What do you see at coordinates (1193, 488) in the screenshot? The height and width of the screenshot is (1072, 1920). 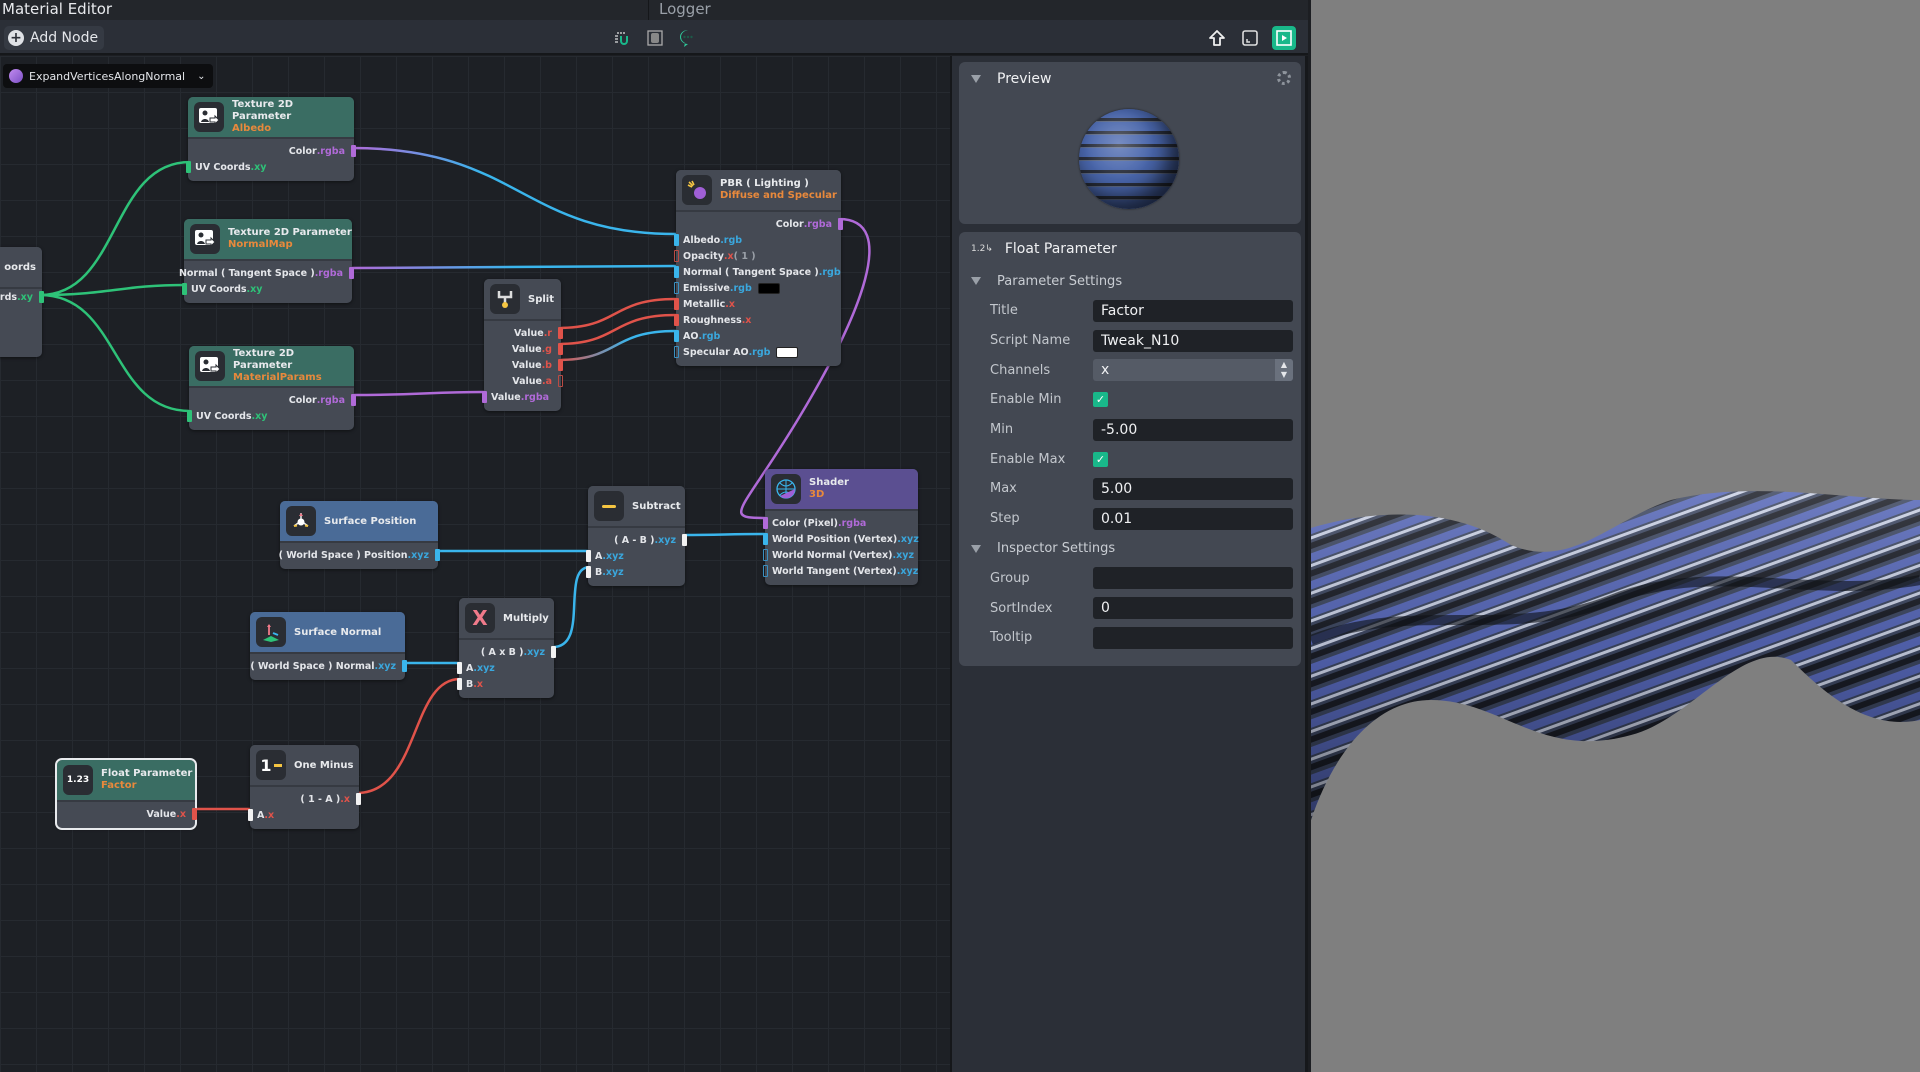 I see `max-input` at bounding box center [1193, 488].